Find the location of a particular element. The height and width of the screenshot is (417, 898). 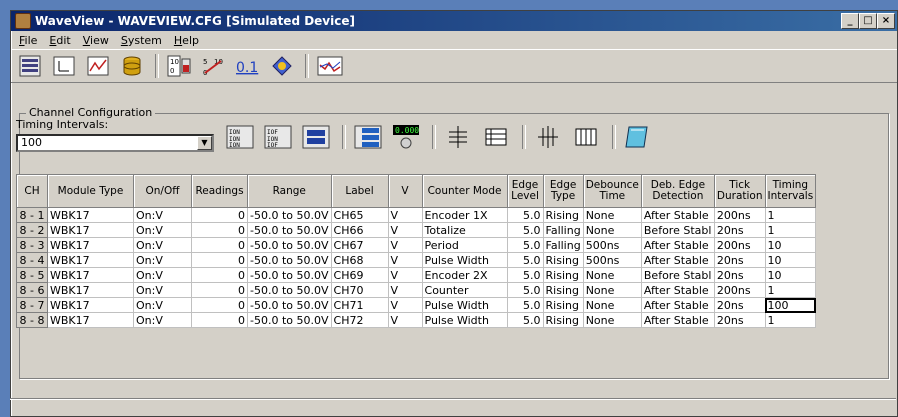

collapse-rows-icon is located at coordinates (458, 137).